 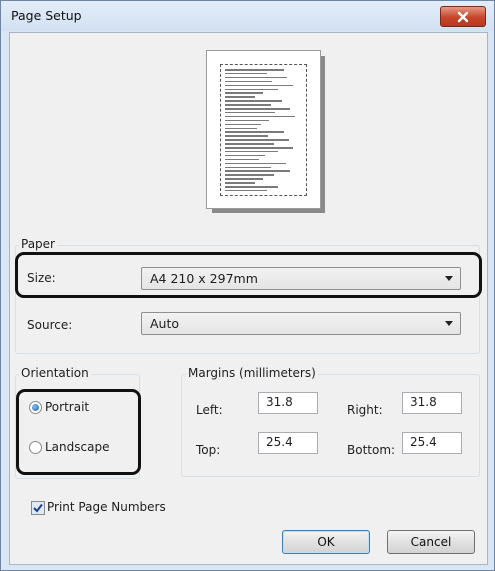 What do you see at coordinates (252, 373) in the screenshot?
I see `margins-group-label: Margins (millimeters)` at bounding box center [252, 373].